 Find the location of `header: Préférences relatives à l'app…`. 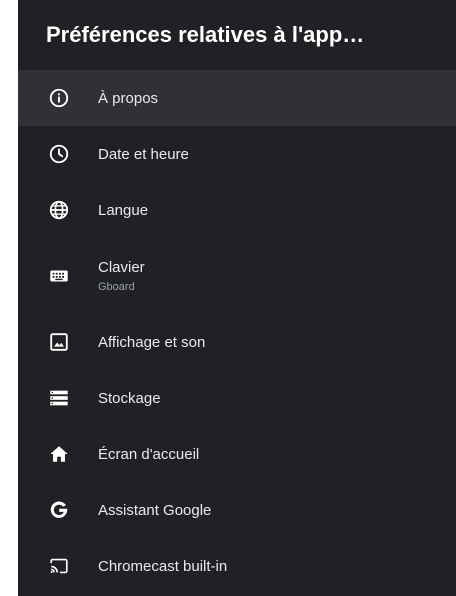

header: Préférences relatives à l'app… is located at coordinates (237, 35).